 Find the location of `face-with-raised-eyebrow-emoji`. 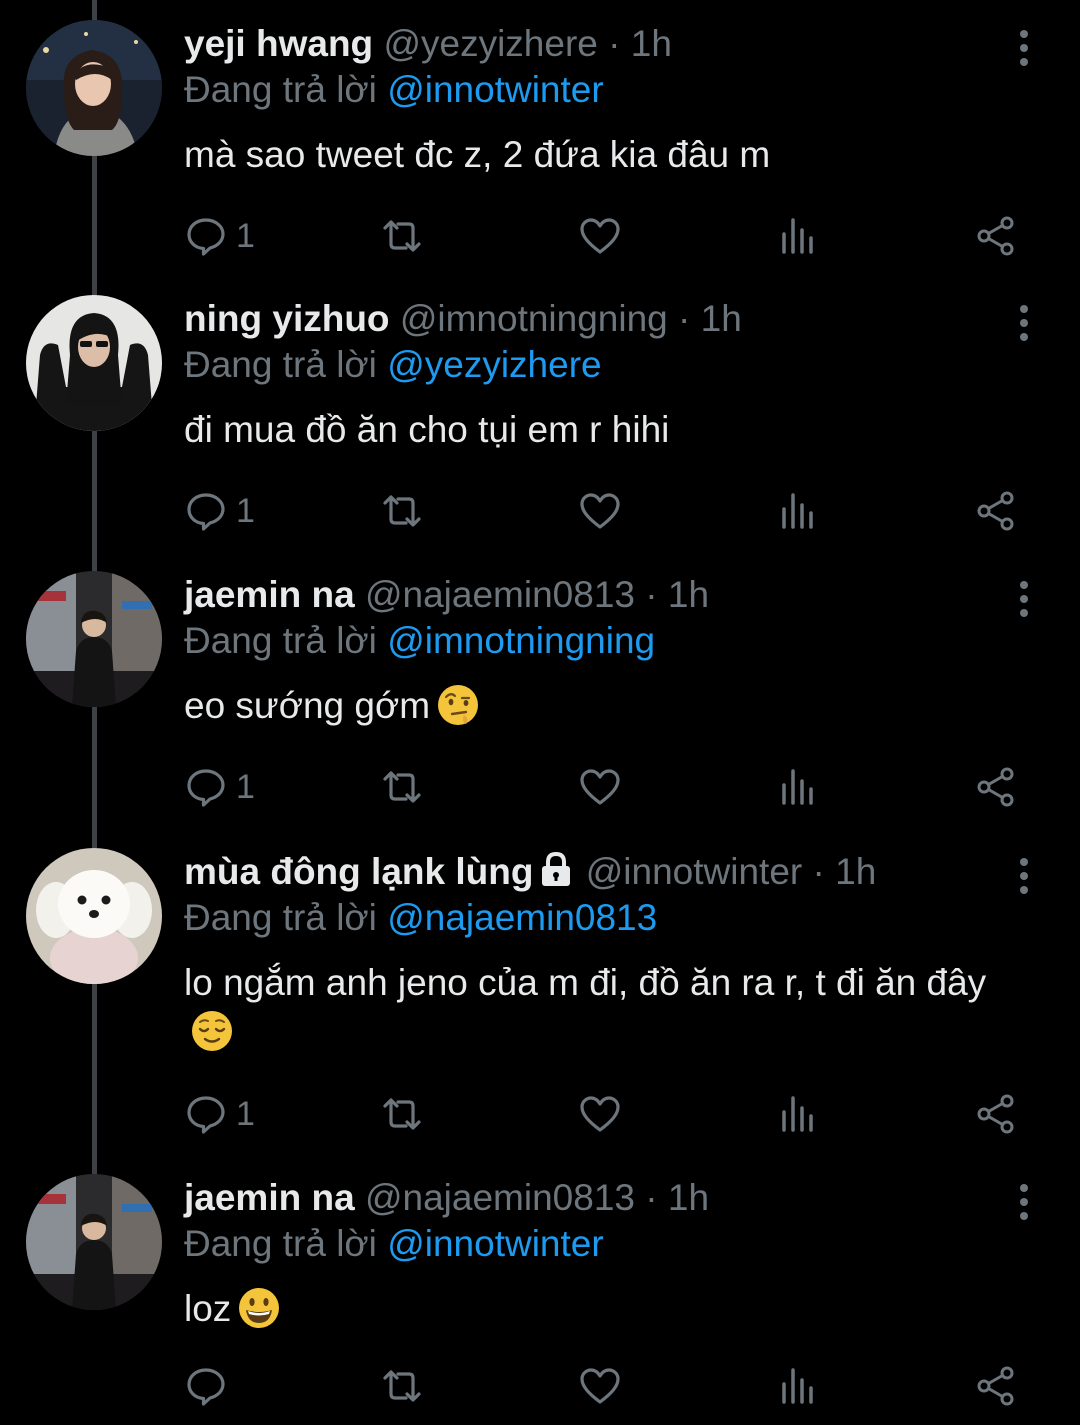

face-with-raised-eyebrow-emoji is located at coordinates (458, 705).